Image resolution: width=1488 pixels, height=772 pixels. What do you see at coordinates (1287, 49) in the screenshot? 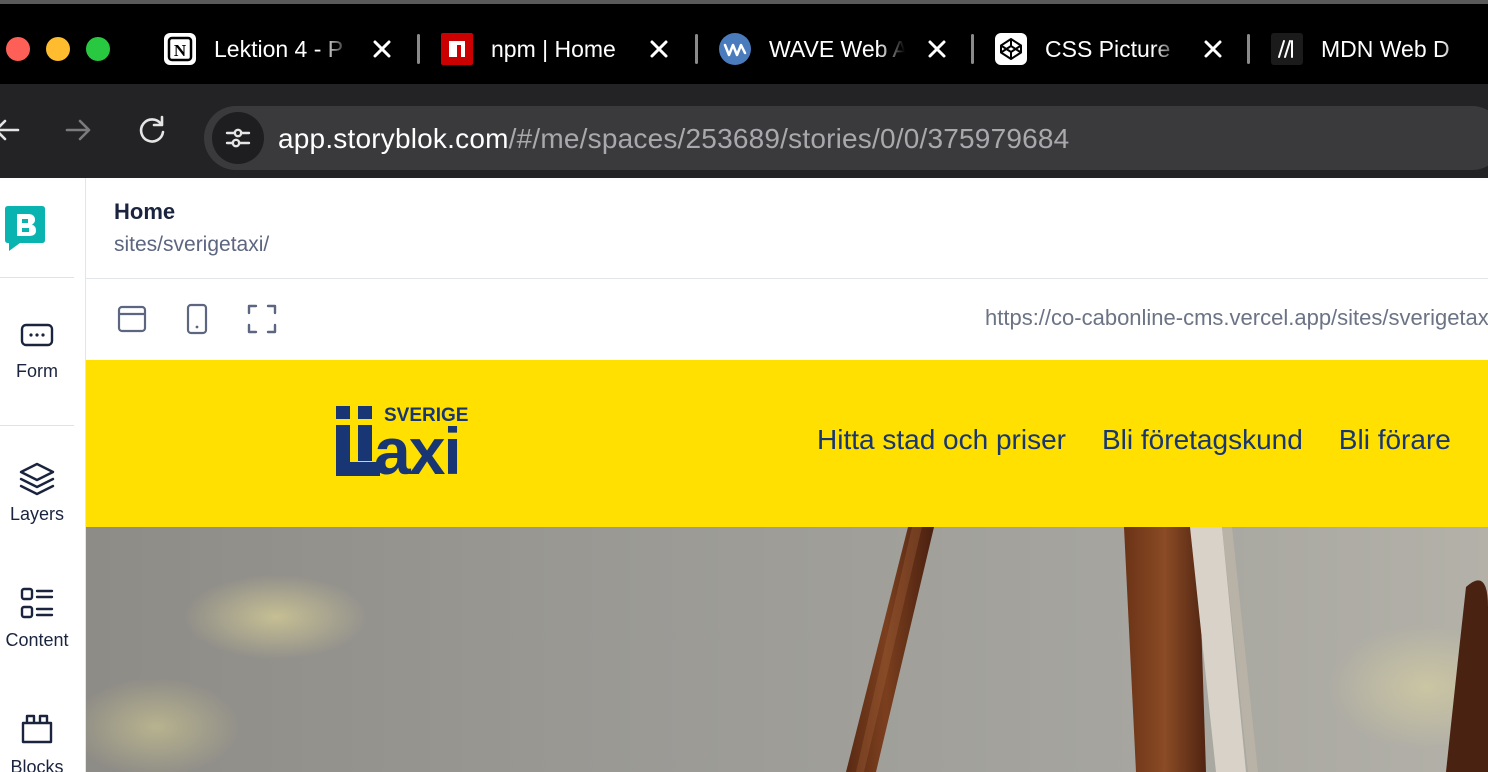
I see `mdn-icon` at bounding box center [1287, 49].